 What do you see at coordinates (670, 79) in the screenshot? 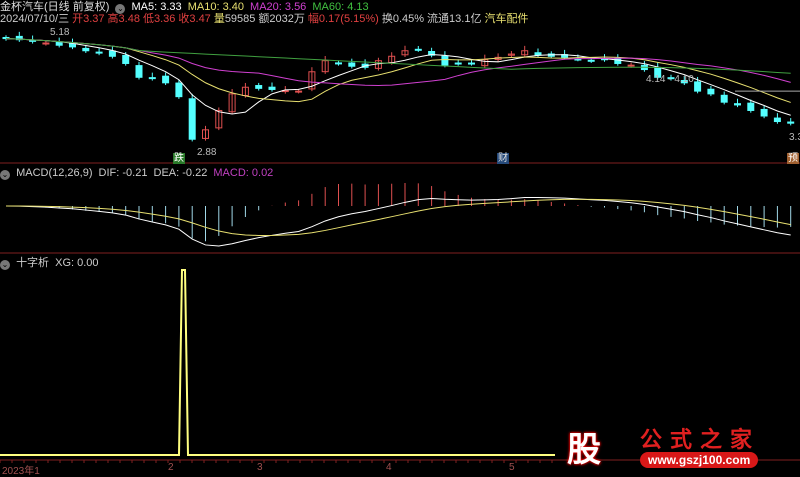
I see `range-label: 4.14 - 4.10` at bounding box center [670, 79].